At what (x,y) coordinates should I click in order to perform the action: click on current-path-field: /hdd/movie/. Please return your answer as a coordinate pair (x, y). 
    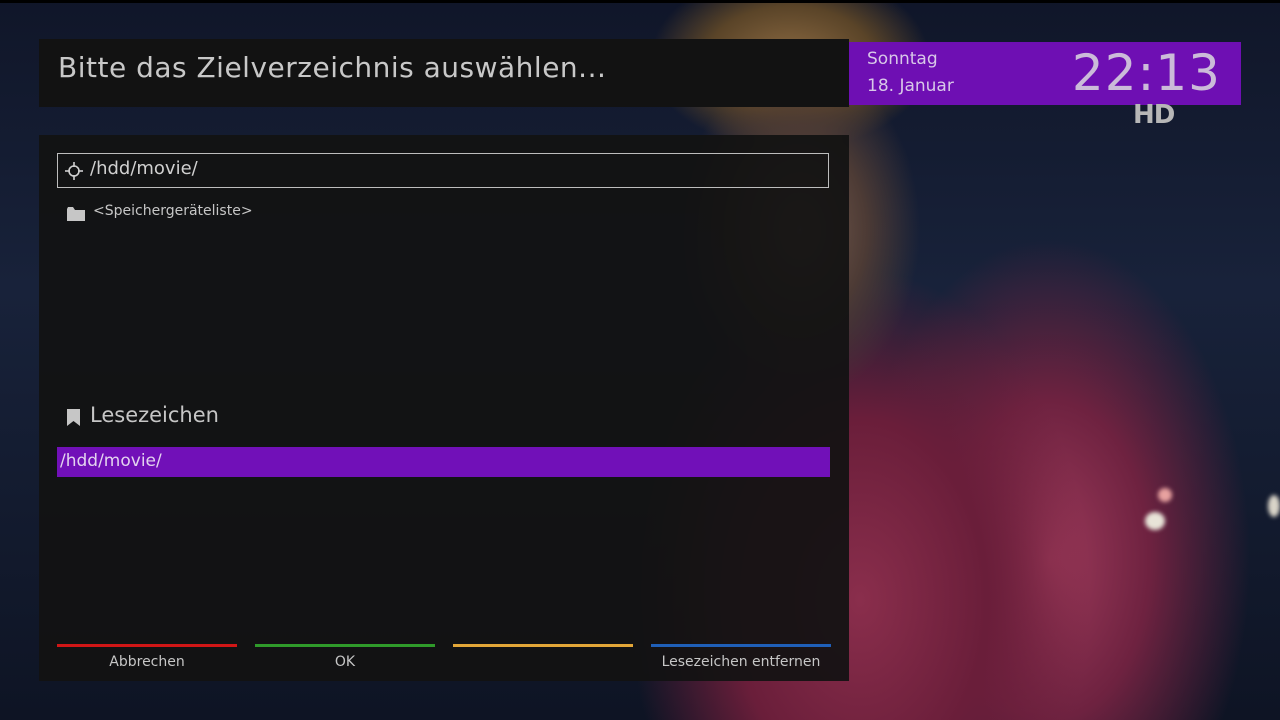
    Looking at the image, I should click on (443, 170).